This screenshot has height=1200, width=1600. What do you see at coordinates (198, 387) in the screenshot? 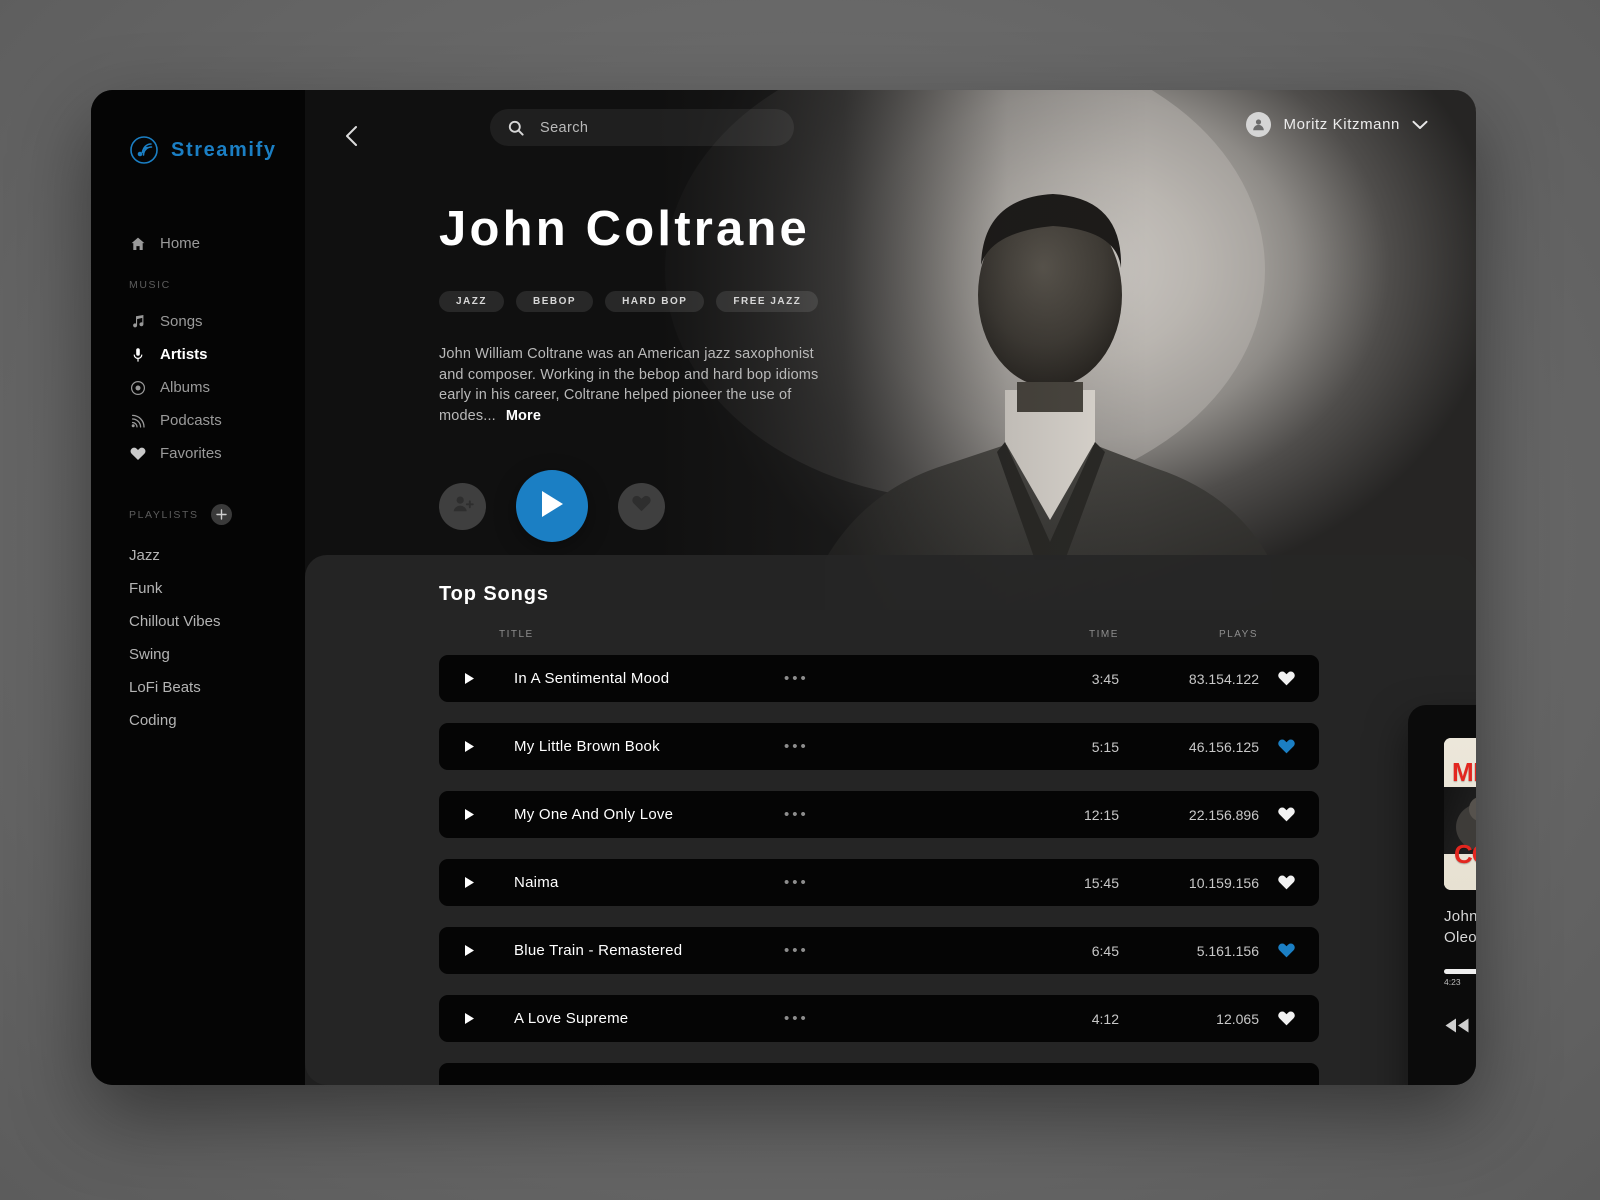
I see `sidebar-item-albums: Albums` at bounding box center [198, 387].